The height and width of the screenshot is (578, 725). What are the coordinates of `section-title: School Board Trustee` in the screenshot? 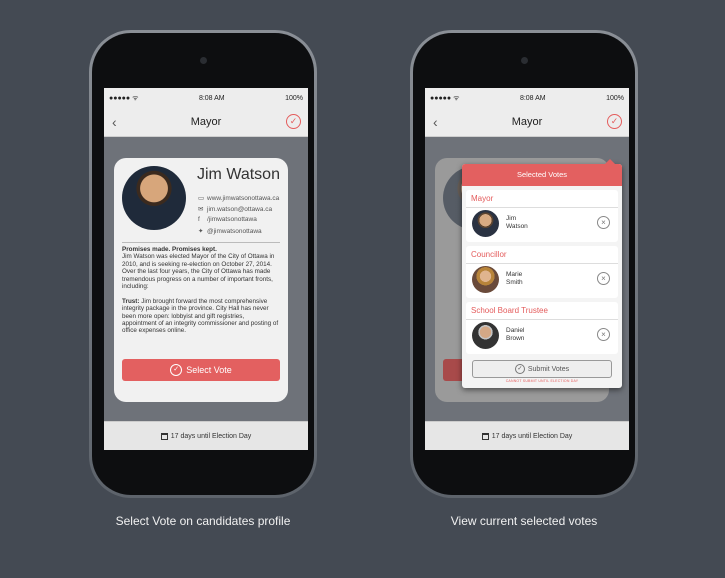 It's located at (542, 311).